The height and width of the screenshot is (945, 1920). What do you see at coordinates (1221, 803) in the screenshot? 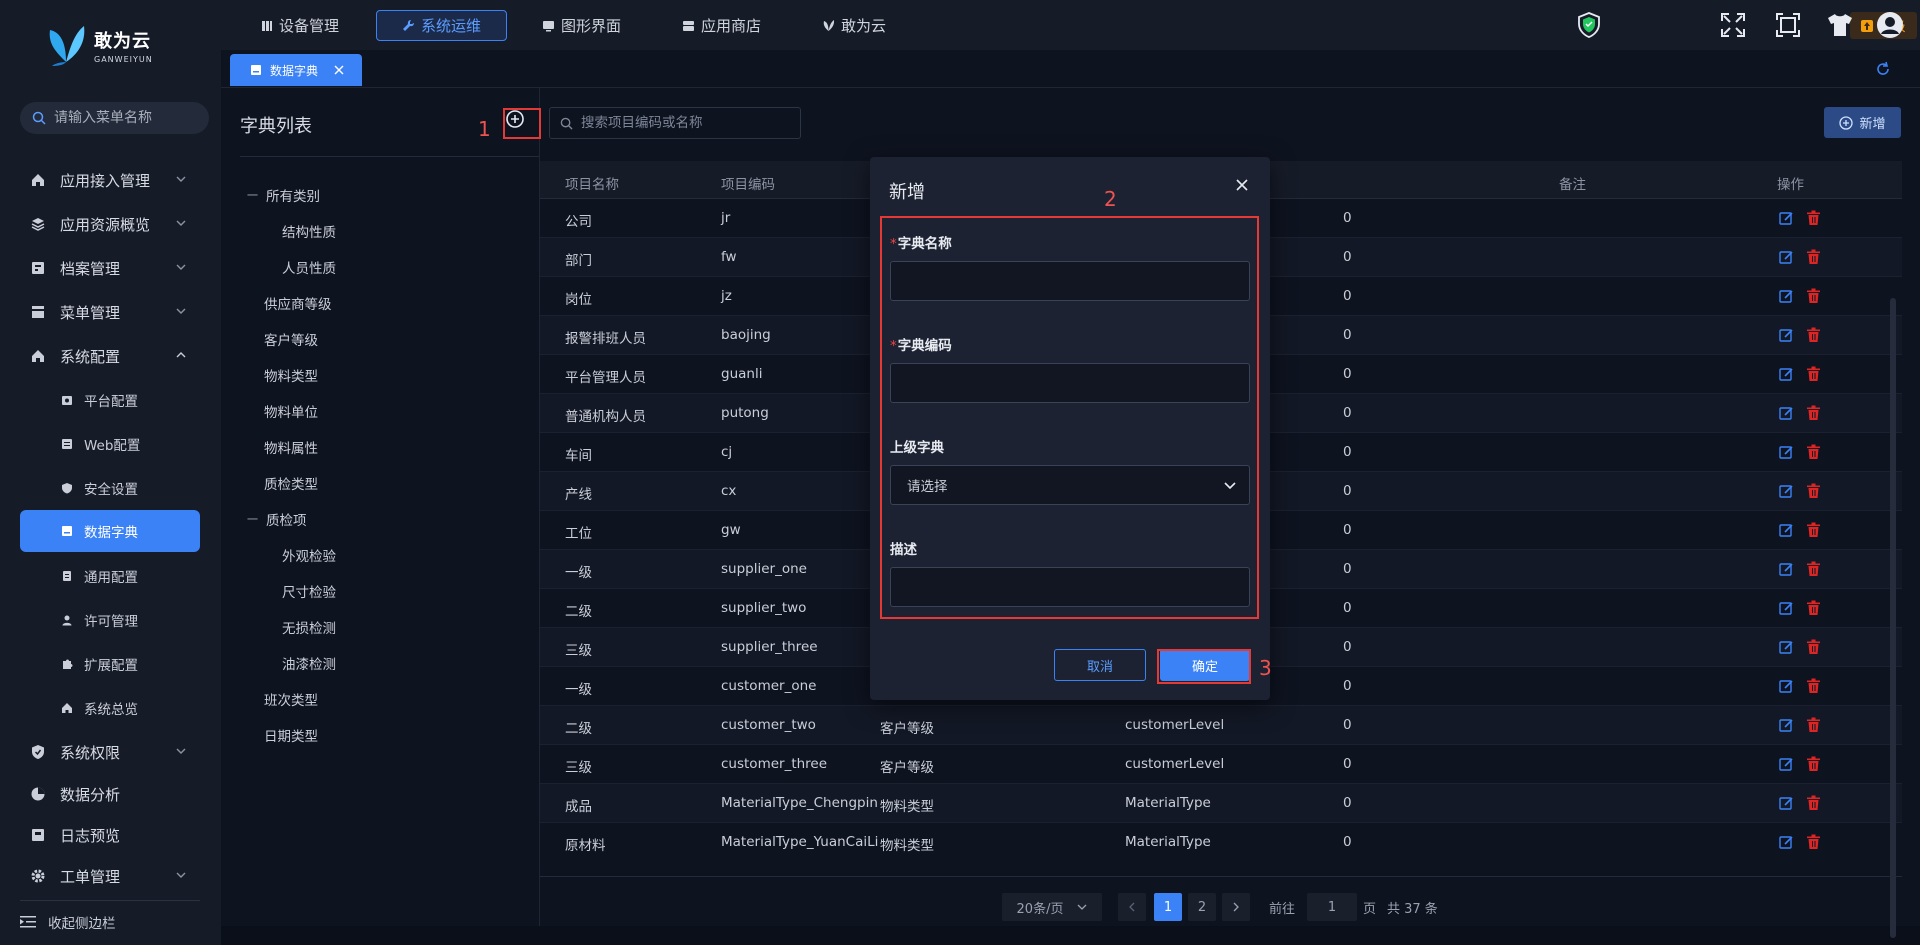
I see `table-row: 成品 MaterialType_Chengpin 物料类型 MaterialType 0` at bounding box center [1221, 803].